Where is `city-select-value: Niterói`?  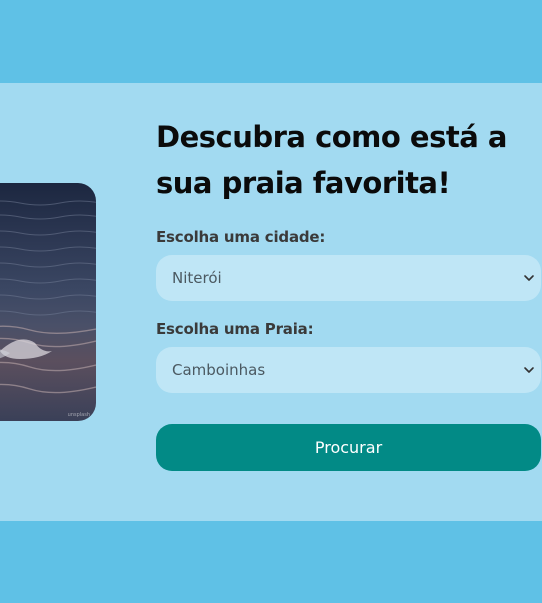 city-select-value: Niterói is located at coordinates (197, 278).